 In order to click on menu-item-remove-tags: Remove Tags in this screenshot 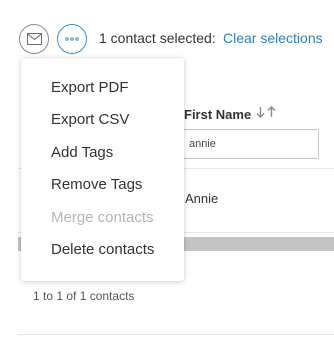, I will do `click(102, 185)`.